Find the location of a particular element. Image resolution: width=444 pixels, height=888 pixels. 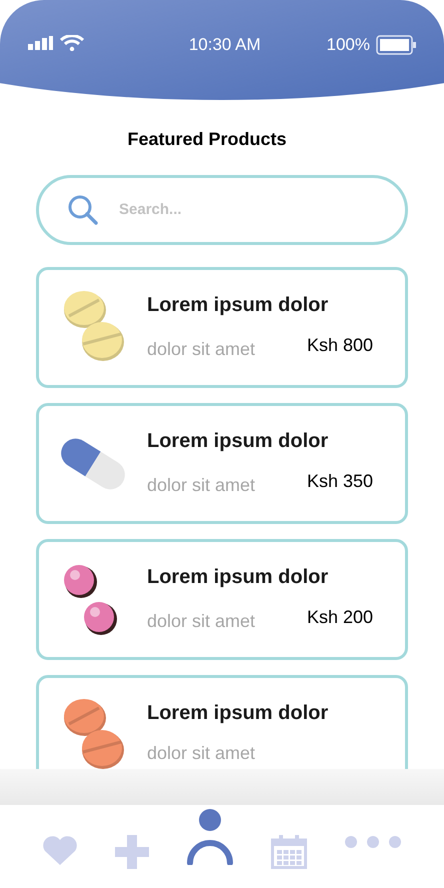

product-price: Ksh 800 is located at coordinates (339, 345).